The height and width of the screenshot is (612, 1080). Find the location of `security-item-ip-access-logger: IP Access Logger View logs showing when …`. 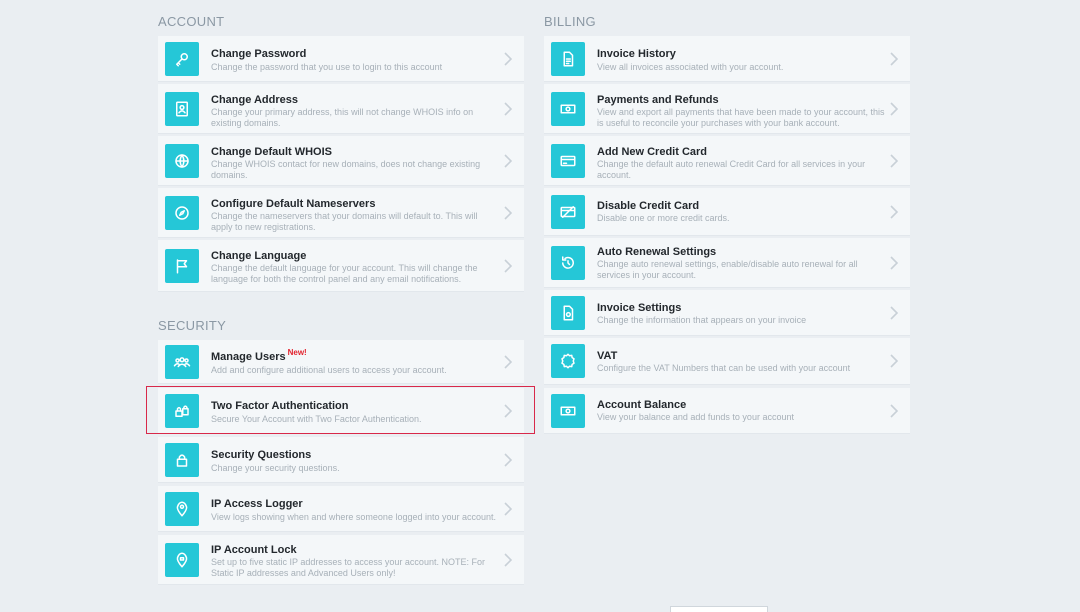

security-item-ip-access-logger: IP Access Logger View logs showing when … is located at coordinates (341, 509).